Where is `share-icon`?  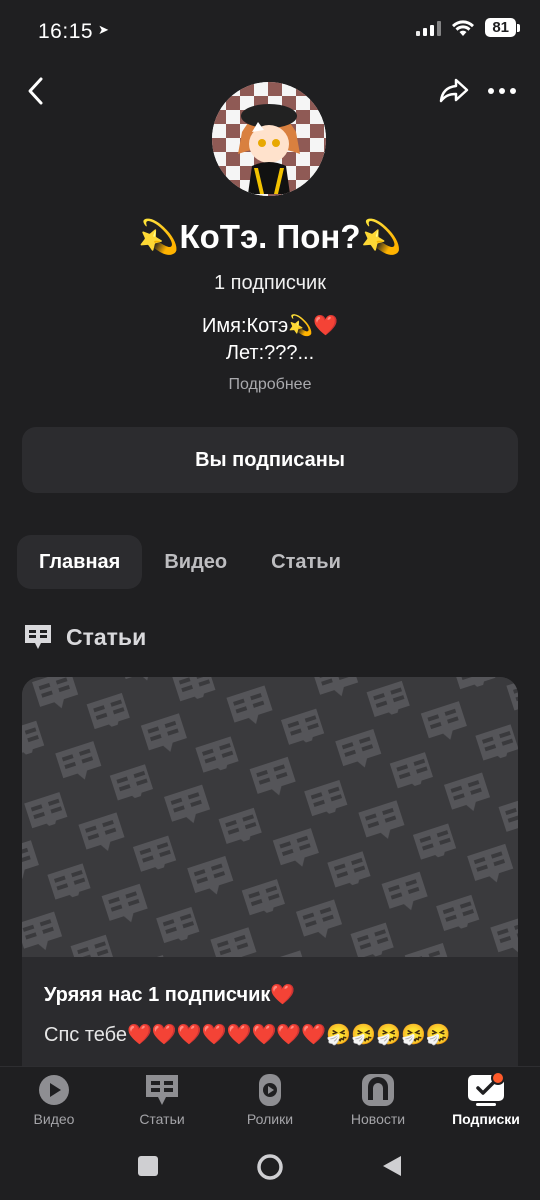
share-icon is located at coordinates (454, 90).